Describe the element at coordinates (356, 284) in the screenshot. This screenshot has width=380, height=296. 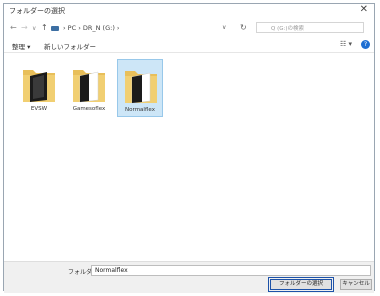
I see `cancel-button: キャンセル` at that location.